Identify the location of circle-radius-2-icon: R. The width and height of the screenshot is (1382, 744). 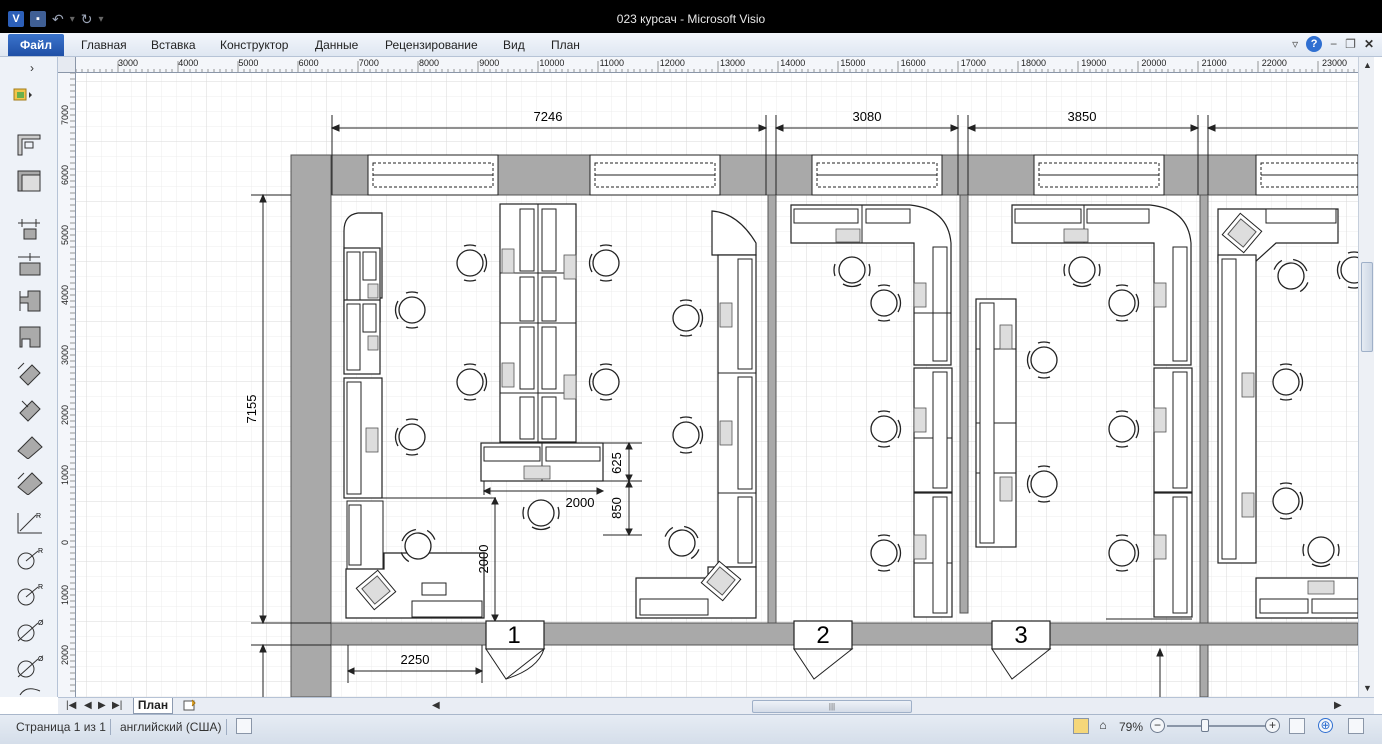
(30, 595).